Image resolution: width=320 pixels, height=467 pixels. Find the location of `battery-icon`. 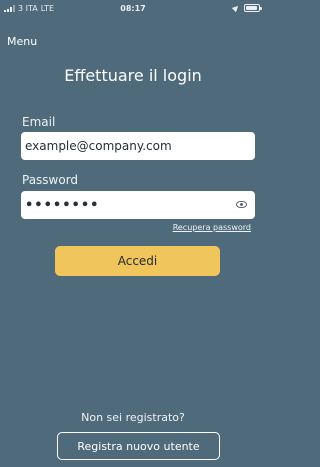

battery-icon is located at coordinates (253, 8).